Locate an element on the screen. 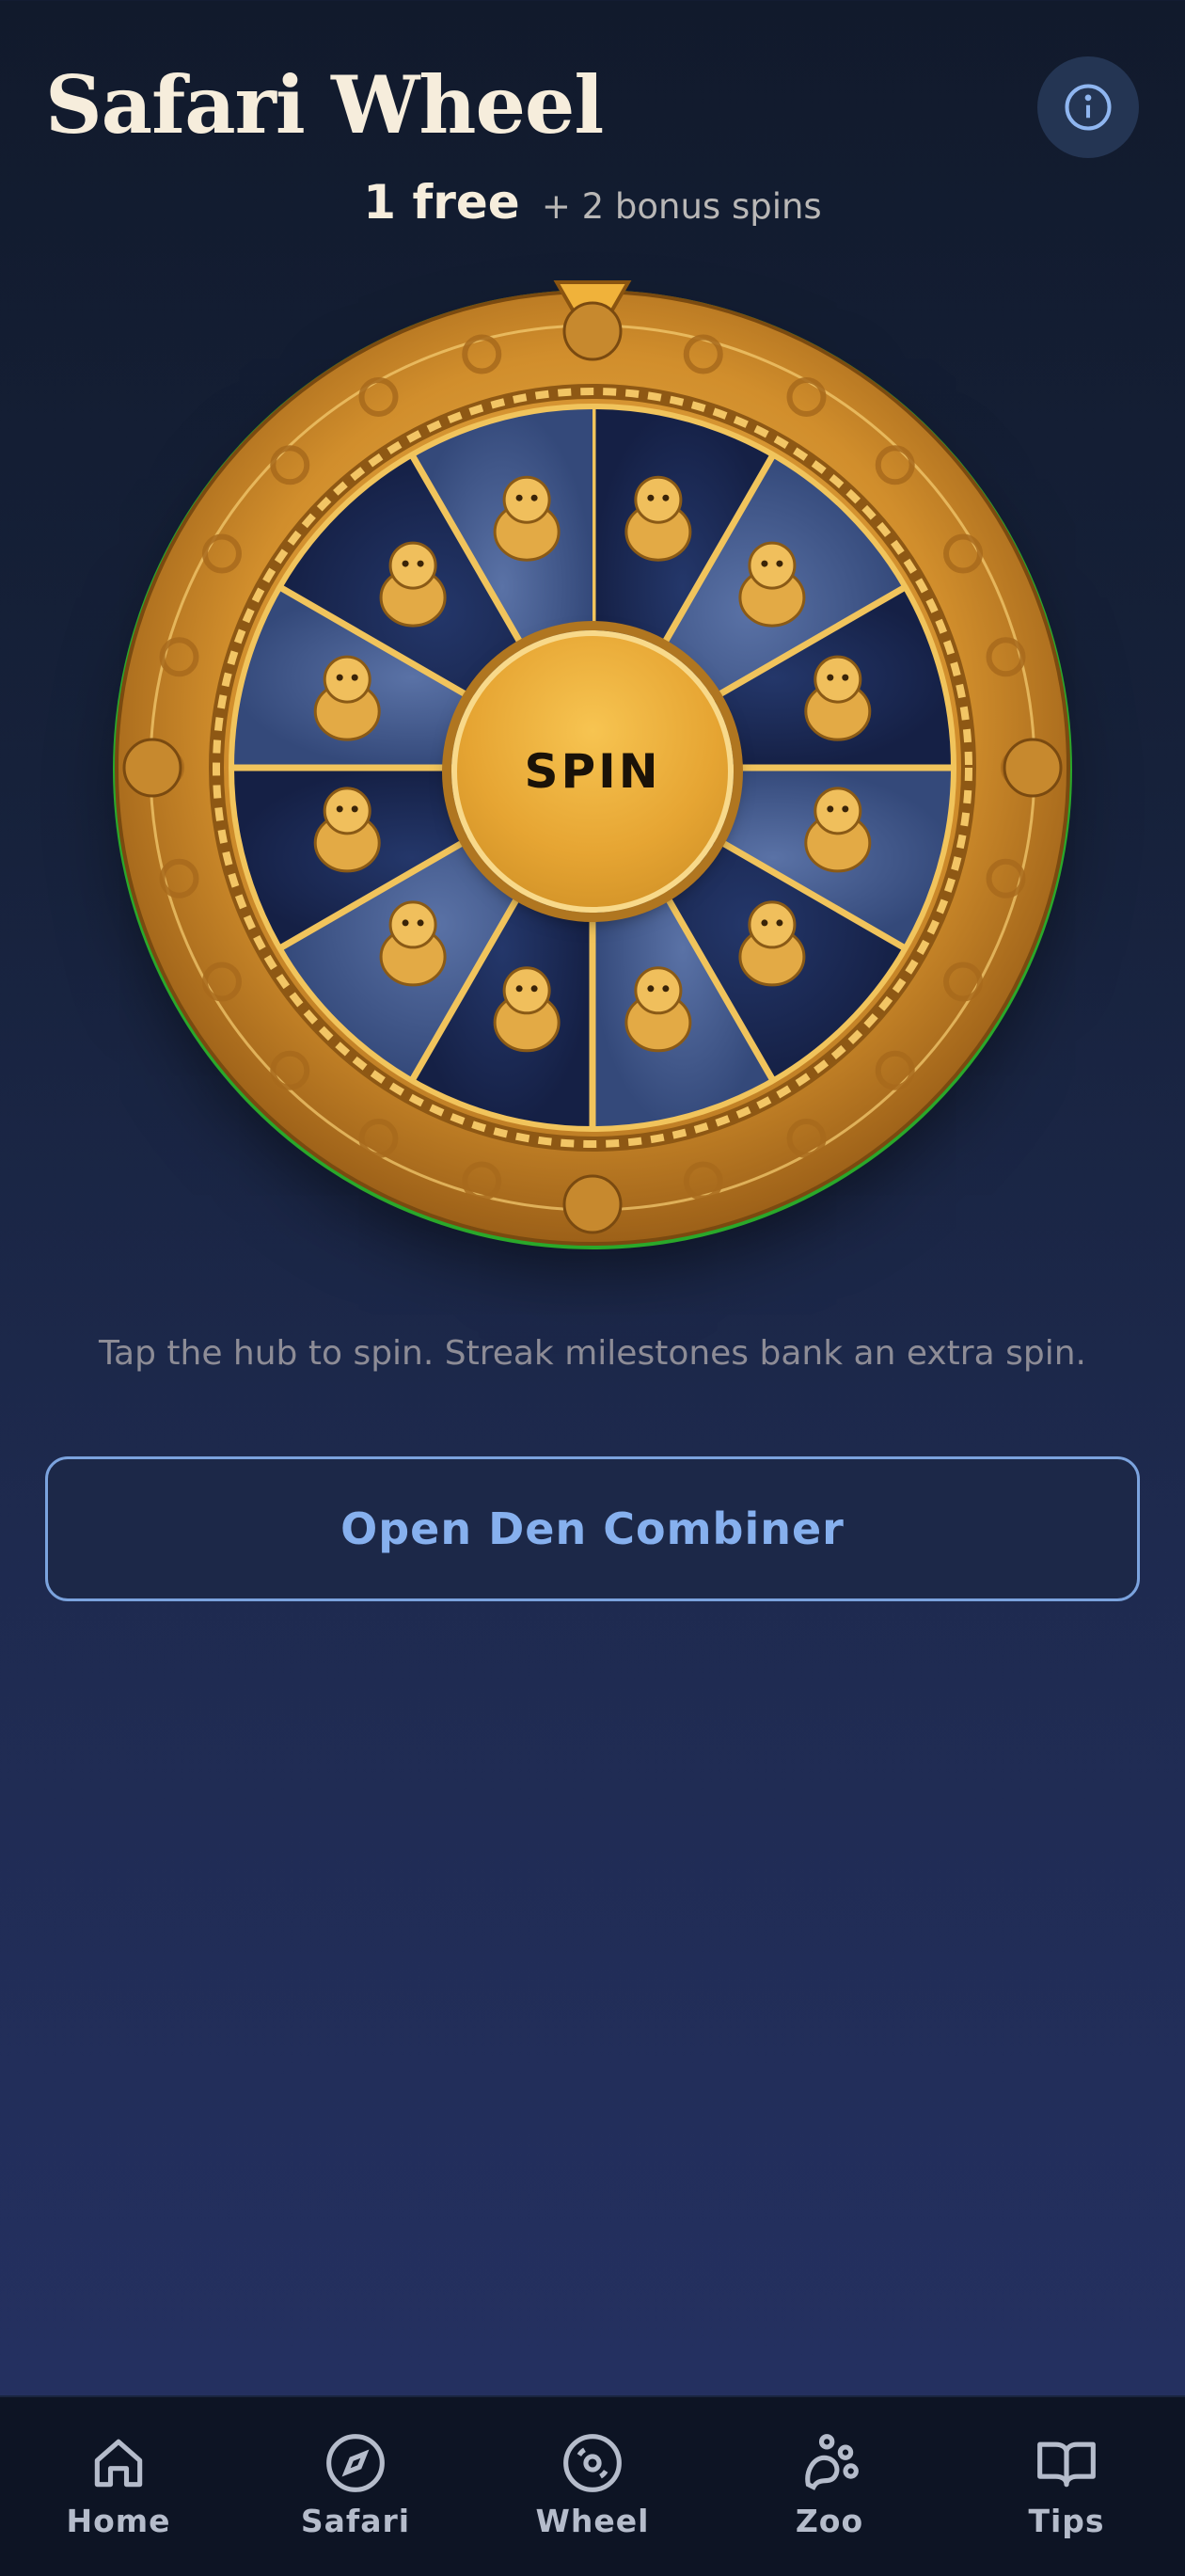 Image resolution: width=1185 pixels, height=2576 pixels. paw-icon is located at coordinates (832, 2462).